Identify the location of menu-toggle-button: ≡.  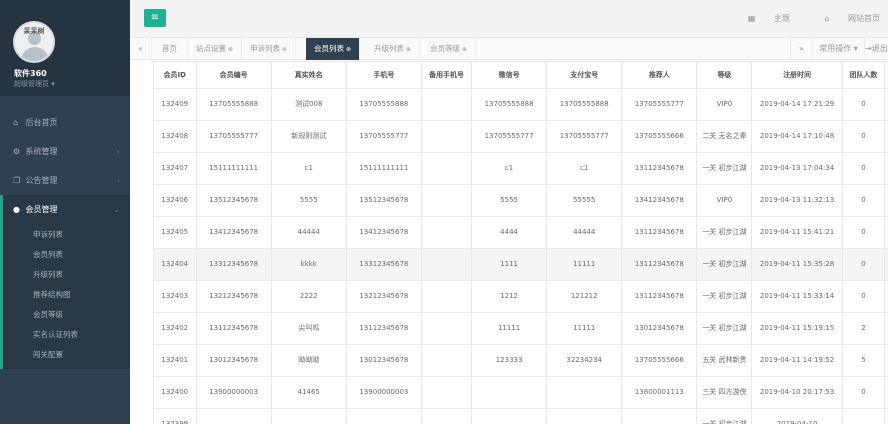
(155, 18).